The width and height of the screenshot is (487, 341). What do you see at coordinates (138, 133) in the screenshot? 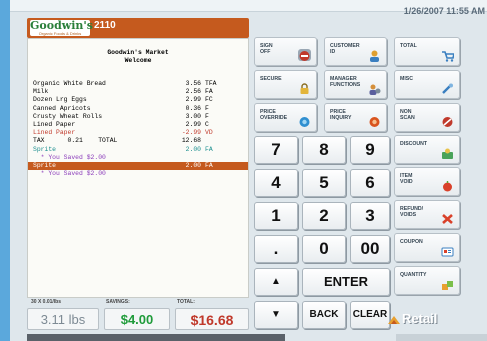
I see `receipt-line: Lined Paper -2.99 VD` at bounding box center [138, 133].